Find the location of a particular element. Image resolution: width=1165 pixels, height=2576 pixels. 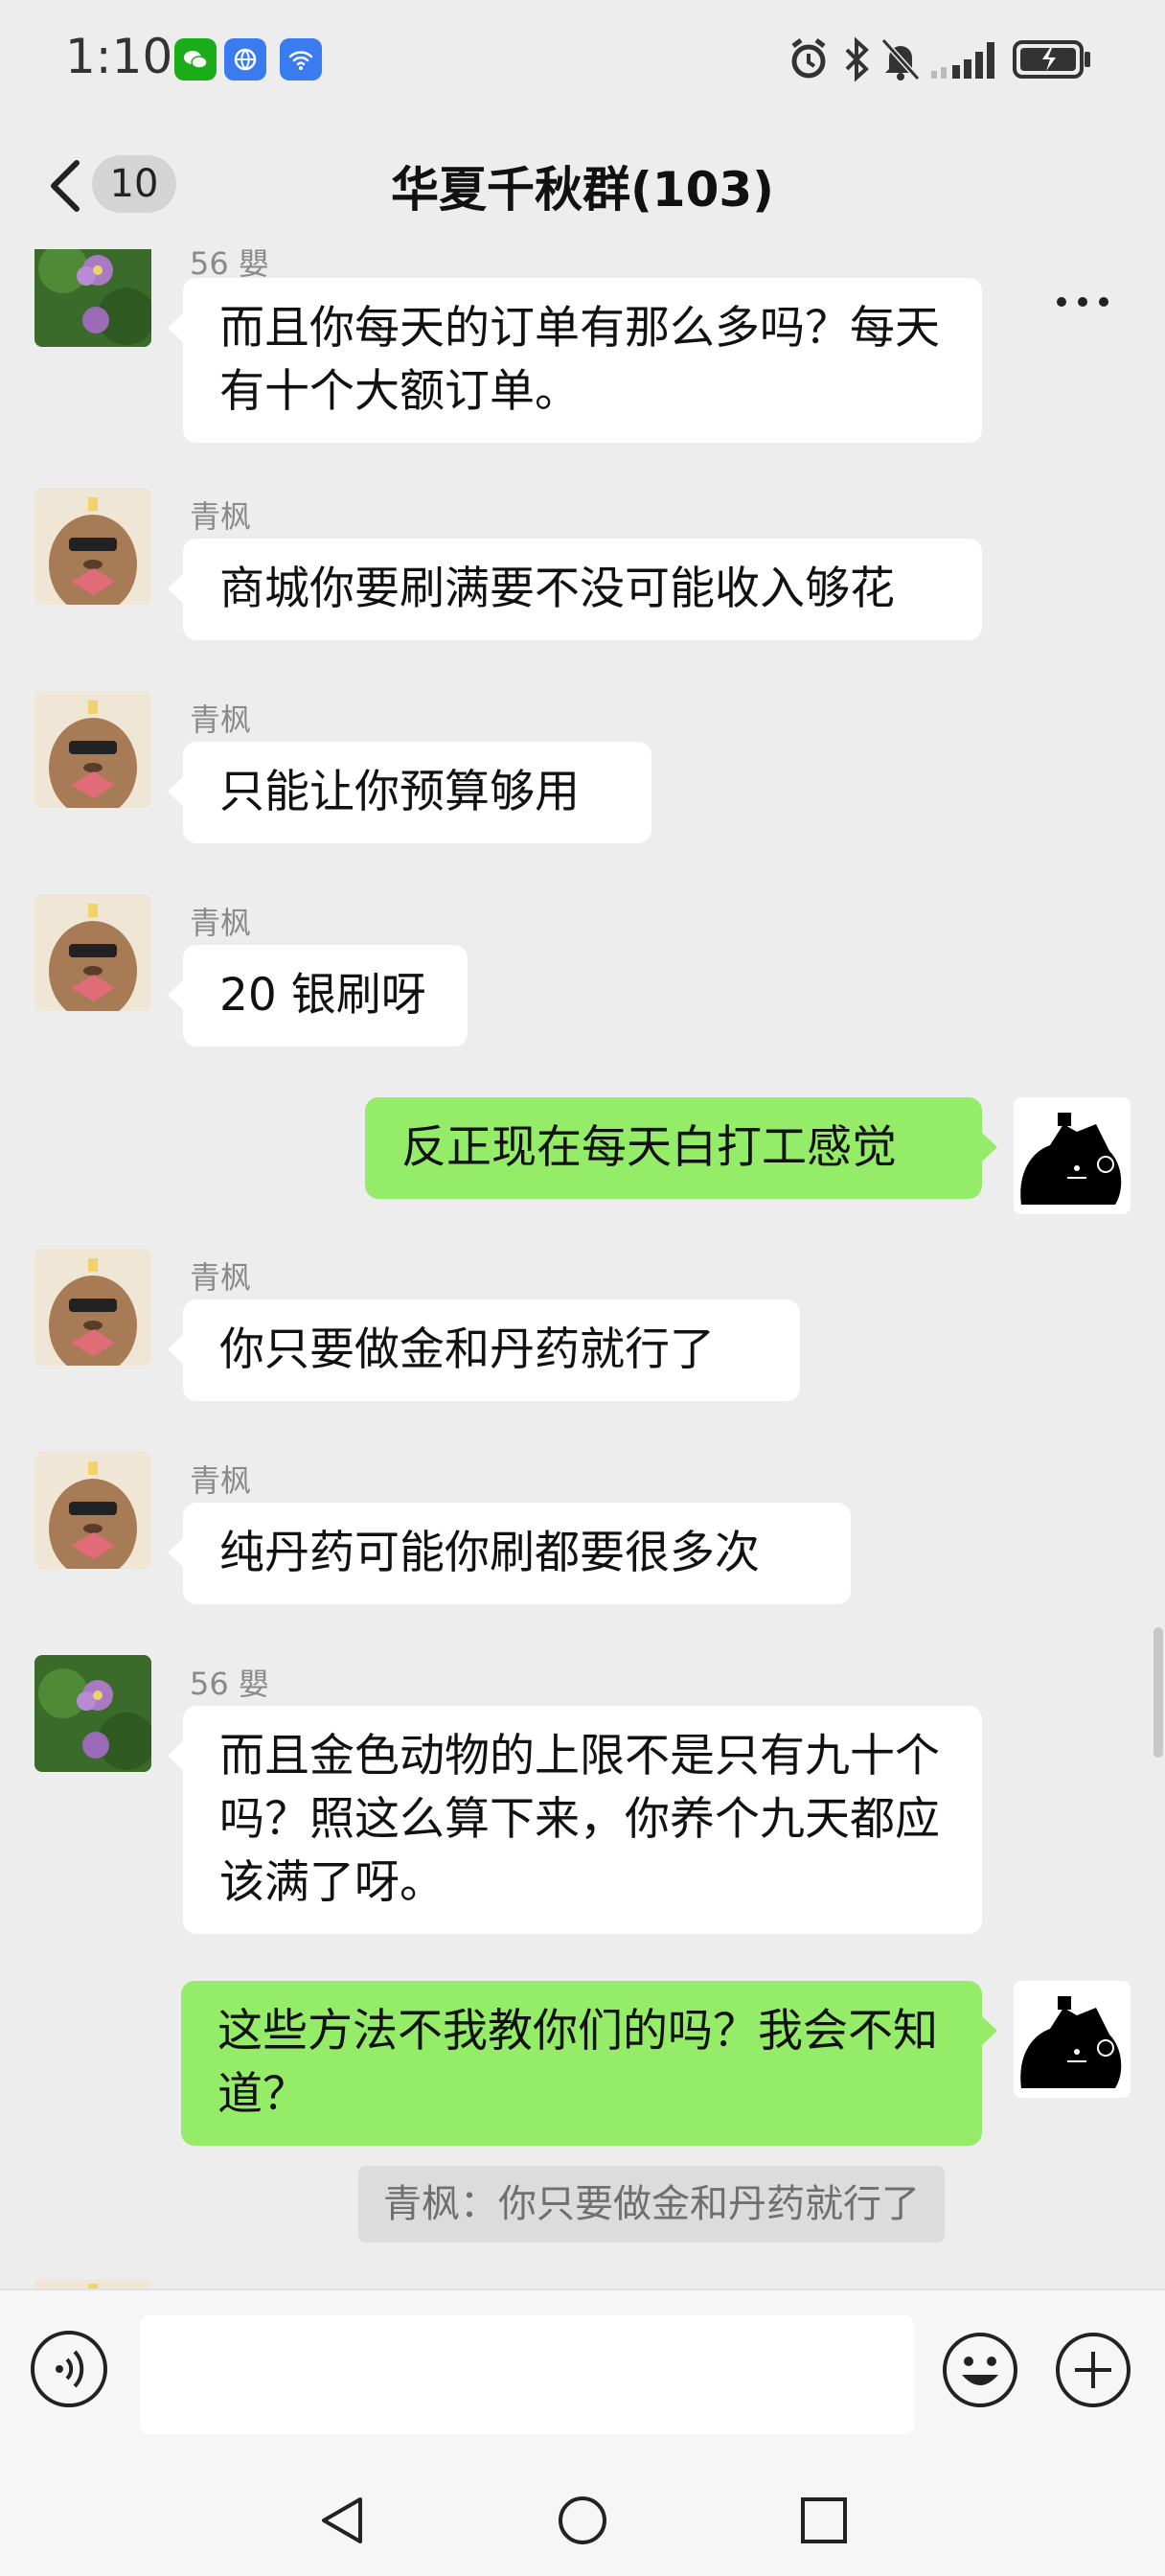

scrollbar-thumb is located at coordinates (1158, 1692).